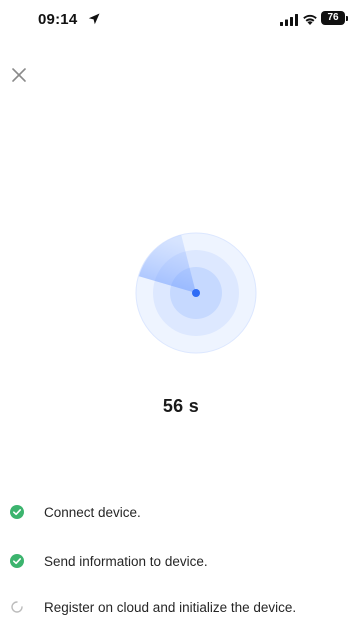 The image size is (362, 619). Describe the element at coordinates (92, 512) in the screenshot. I see `step-label: Connect device.` at that location.